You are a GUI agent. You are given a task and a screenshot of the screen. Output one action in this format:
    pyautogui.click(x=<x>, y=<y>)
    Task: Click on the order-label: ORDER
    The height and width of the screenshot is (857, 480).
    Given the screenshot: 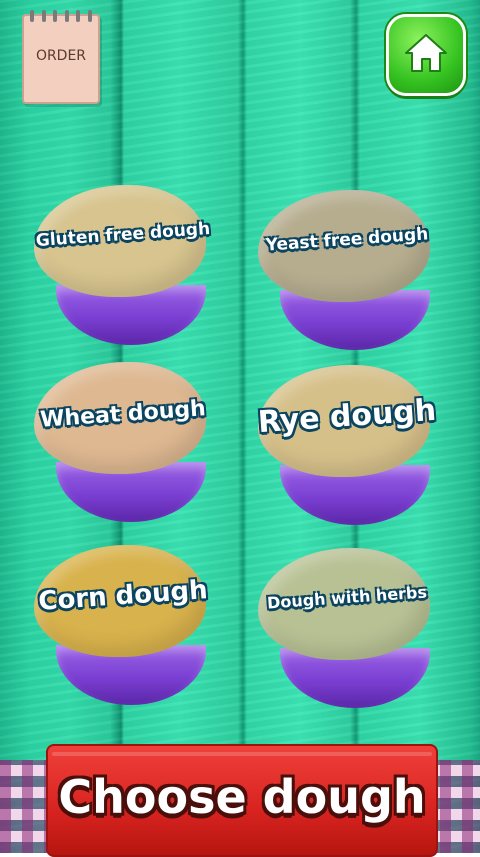 What is the action you would take?
    pyautogui.click(x=61, y=56)
    